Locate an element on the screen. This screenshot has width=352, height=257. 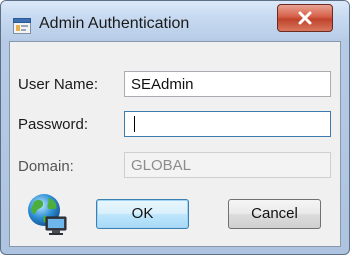
app-icon is located at coordinates (22, 26).